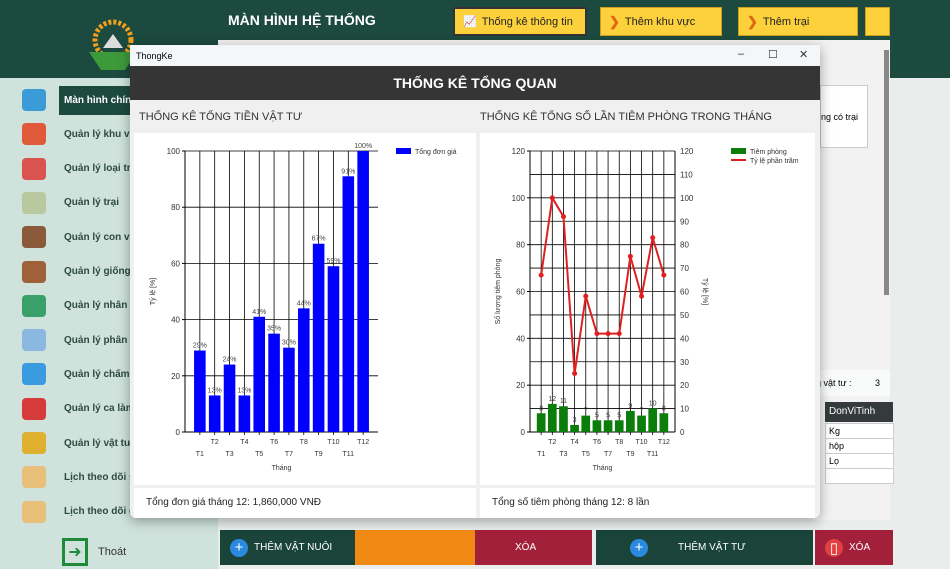 The image size is (950, 569). Describe the element at coordinates (80, 237) in the screenshot. I see `sidebar-item-5: Quản lý con vật` at that location.